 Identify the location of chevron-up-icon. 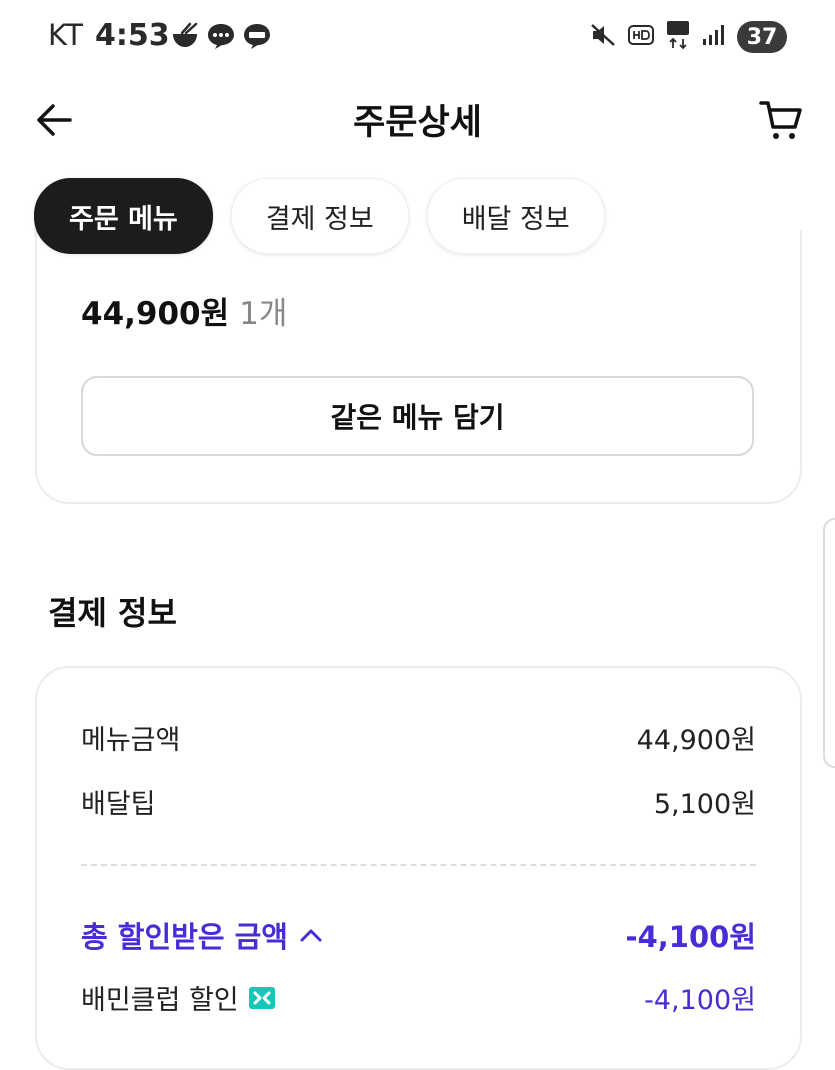
(311, 935).